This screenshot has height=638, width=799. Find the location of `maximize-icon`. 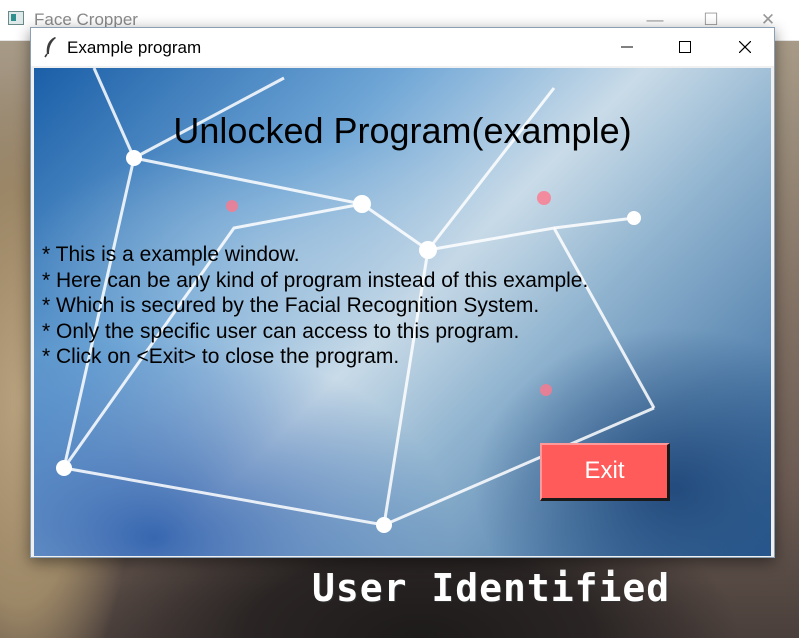

maximize-icon is located at coordinates (685, 47).